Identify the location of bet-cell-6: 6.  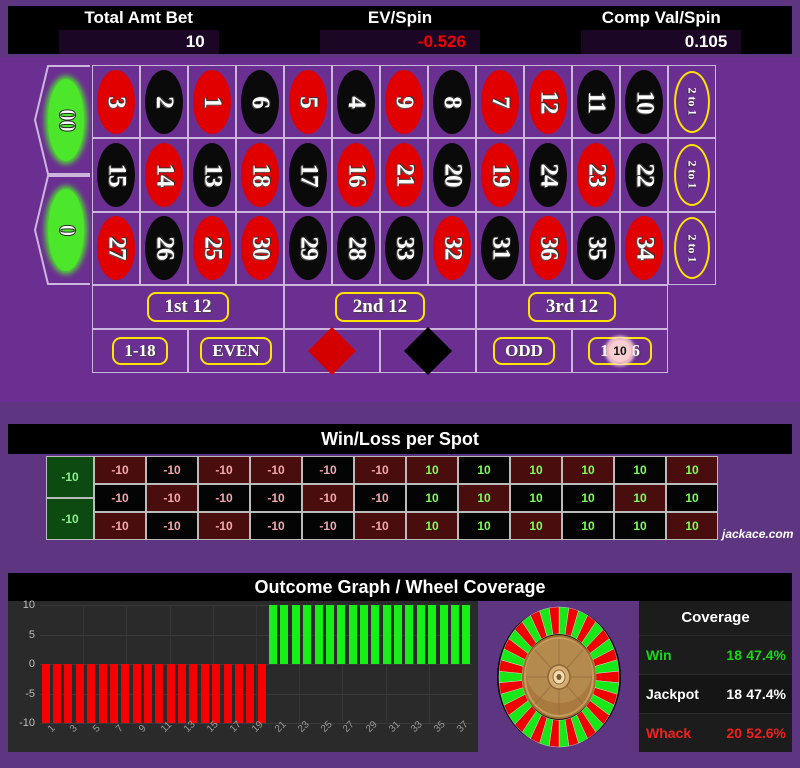
(260, 102).